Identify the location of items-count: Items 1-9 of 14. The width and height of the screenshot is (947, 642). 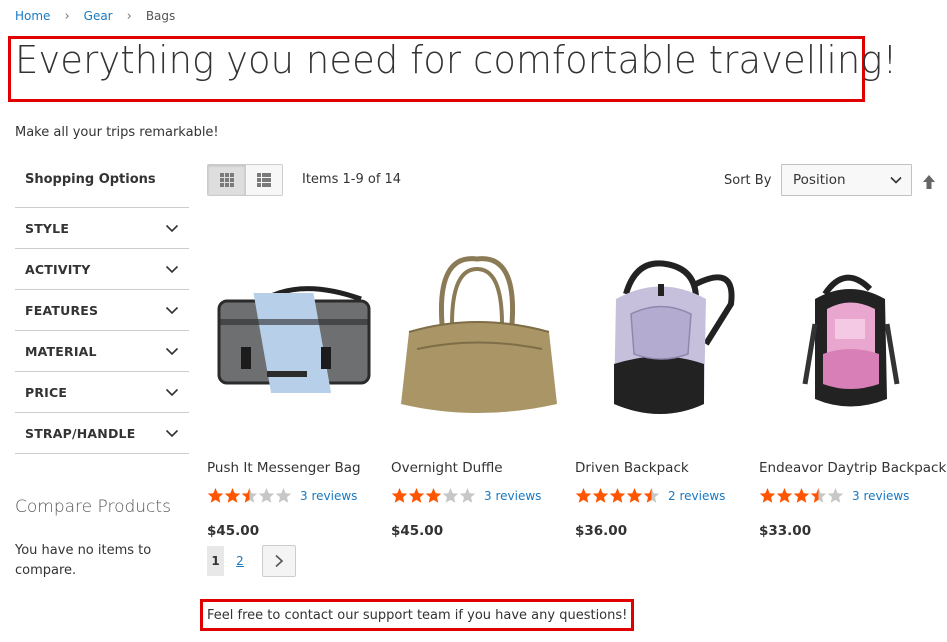
(352, 179).